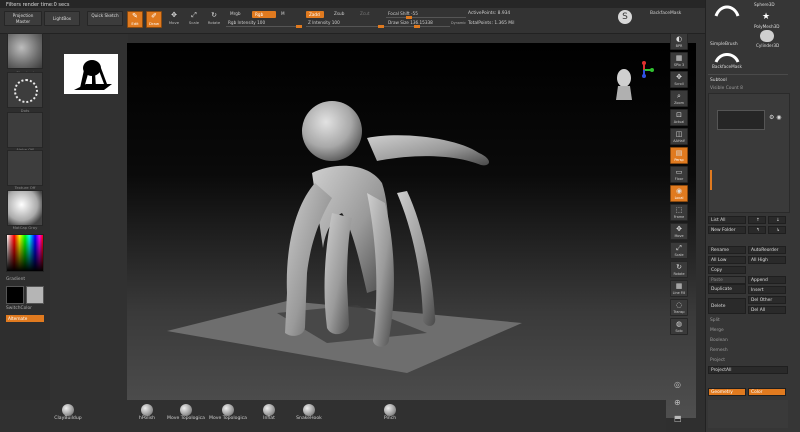 This screenshot has width=800, height=432. Describe the element at coordinates (749, 153) in the screenshot. I see `subtool-list: ⚙ ◉` at that location.